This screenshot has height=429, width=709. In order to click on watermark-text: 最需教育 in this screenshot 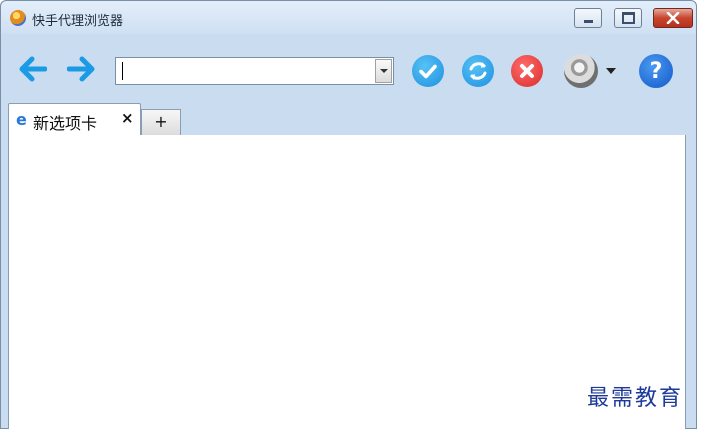, I will do `click(635, 398)`.